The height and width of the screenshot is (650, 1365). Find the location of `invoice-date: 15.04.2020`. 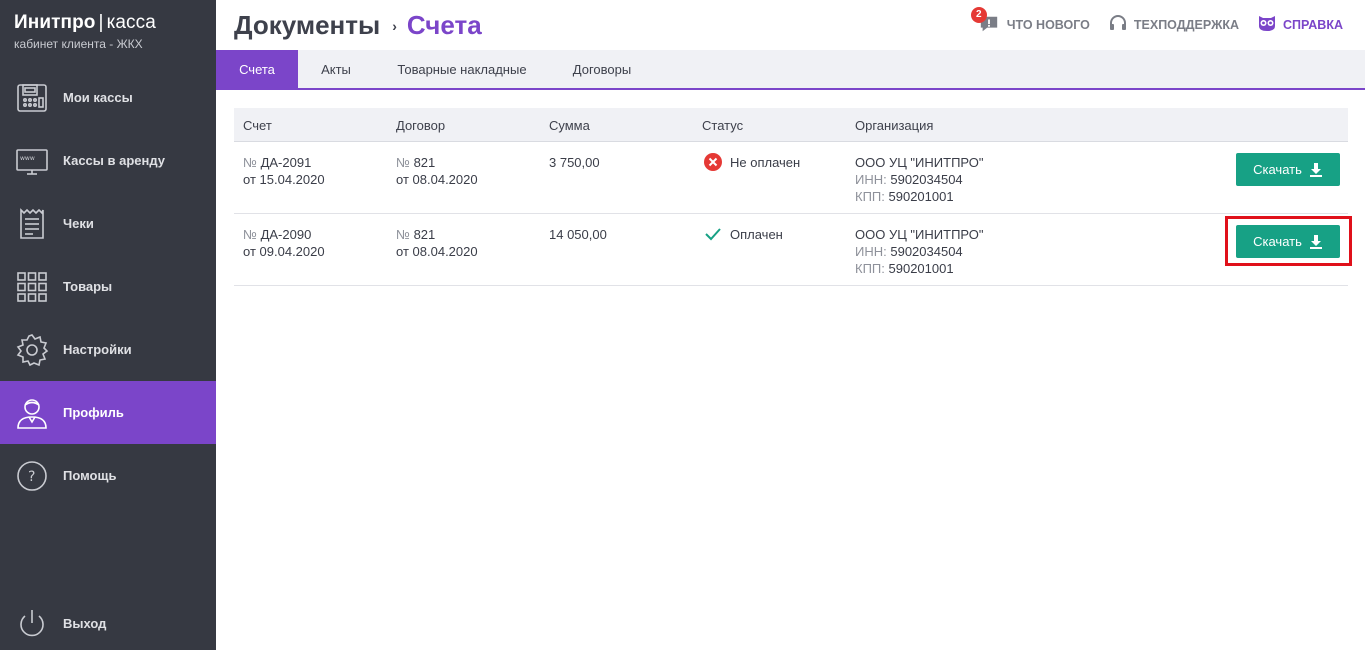

invoice-date: 15.04.2020 is located at coordinates (292, 179).